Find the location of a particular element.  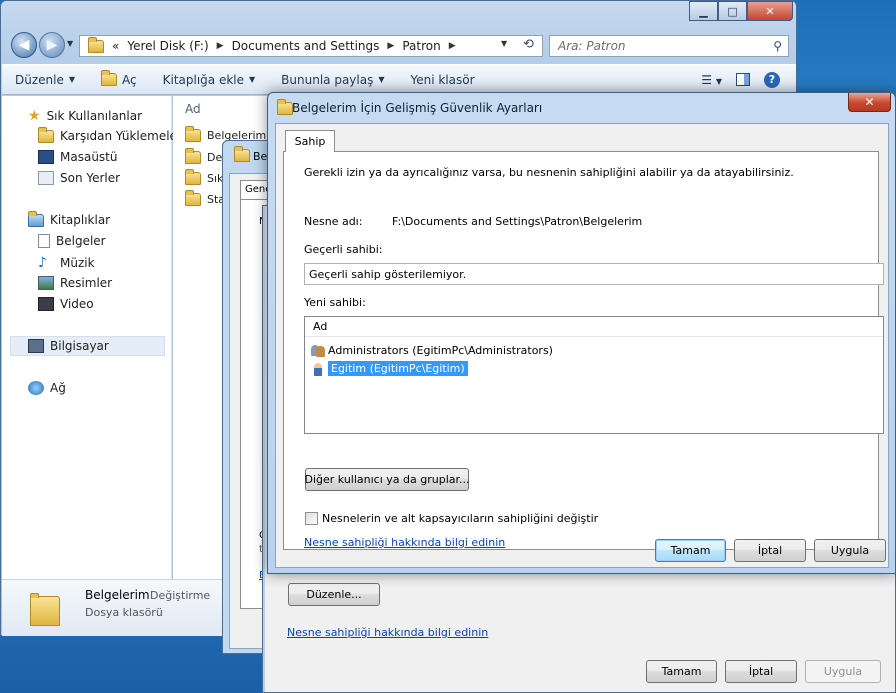

nav-favorites: ★ Sık Kullanılanlar is located at coordinates (85, 116).